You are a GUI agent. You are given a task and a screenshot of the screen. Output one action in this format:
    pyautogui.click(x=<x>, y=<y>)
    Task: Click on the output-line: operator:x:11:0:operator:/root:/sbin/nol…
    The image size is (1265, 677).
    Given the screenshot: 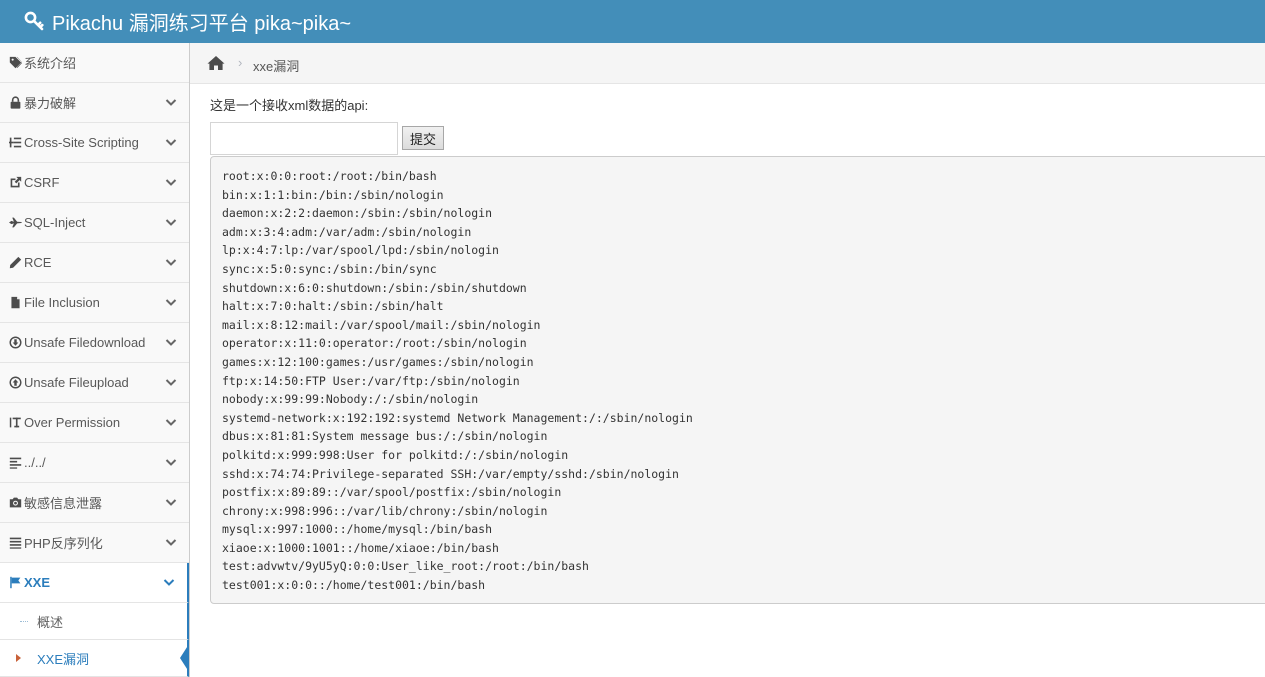 What is the action you would take?
    pyautogui.click(x=374, y=343)
    